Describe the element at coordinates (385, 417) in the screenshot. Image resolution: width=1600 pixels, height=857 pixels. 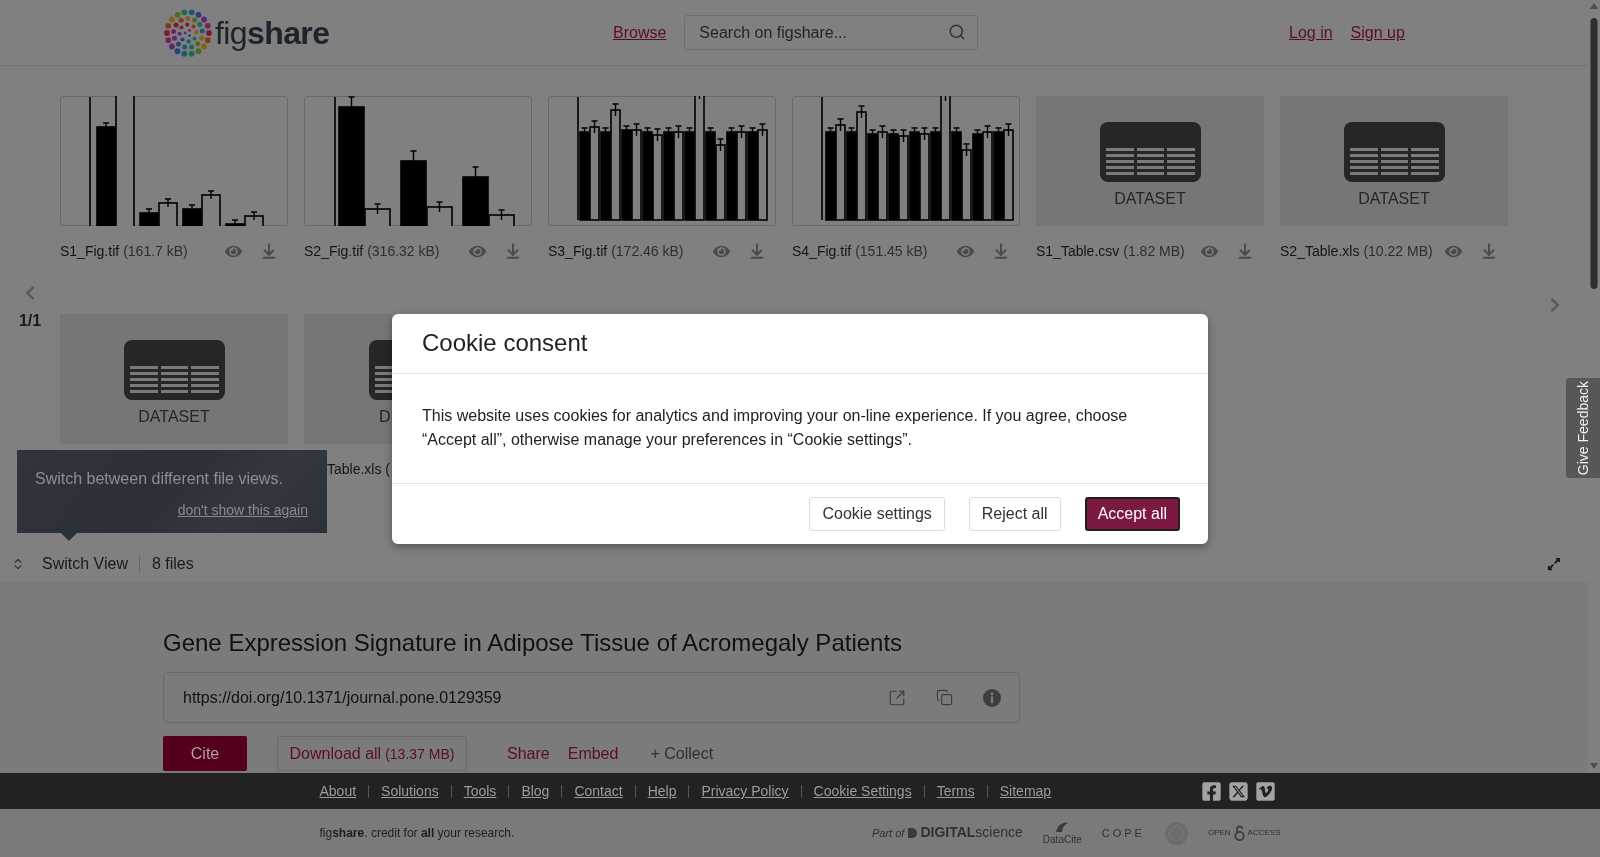
I see `file-type-label: D` at that location.